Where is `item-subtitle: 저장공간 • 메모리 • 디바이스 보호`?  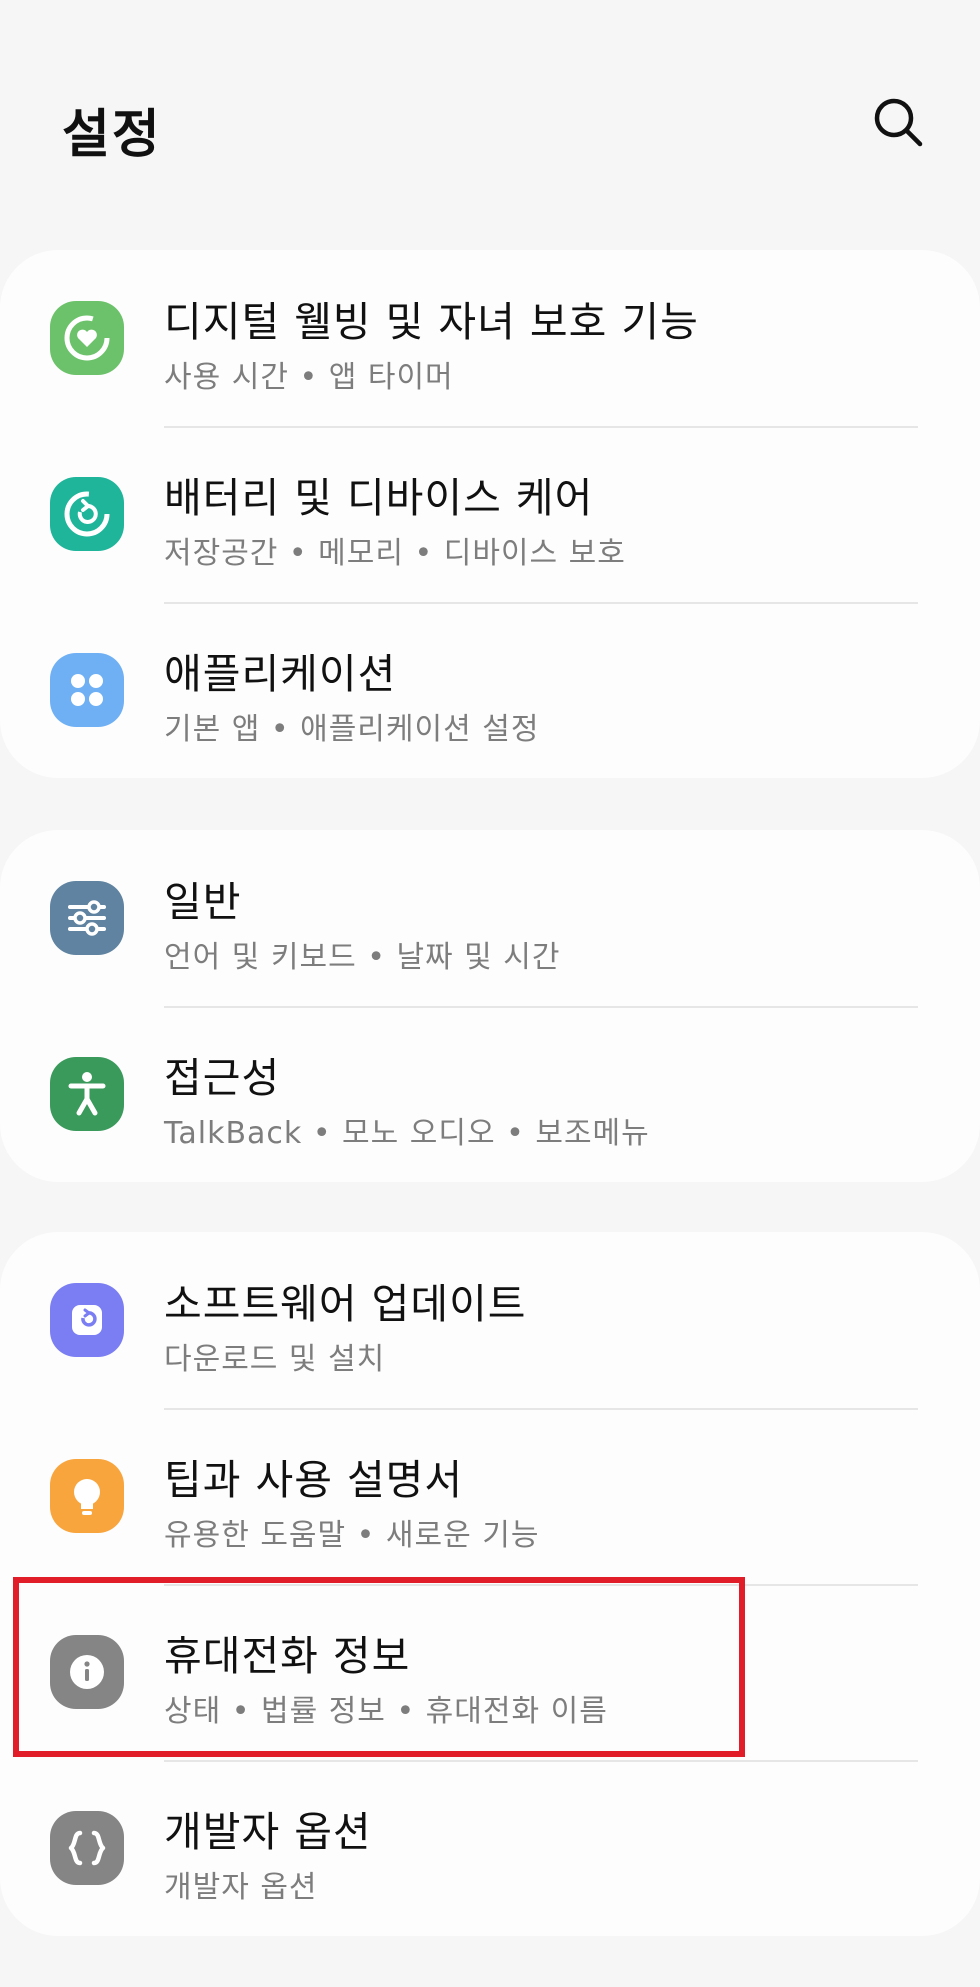
item-subtitle: 저장공간 • 메모리 • 디바이스 보호 is located at coordinates (395, 553).